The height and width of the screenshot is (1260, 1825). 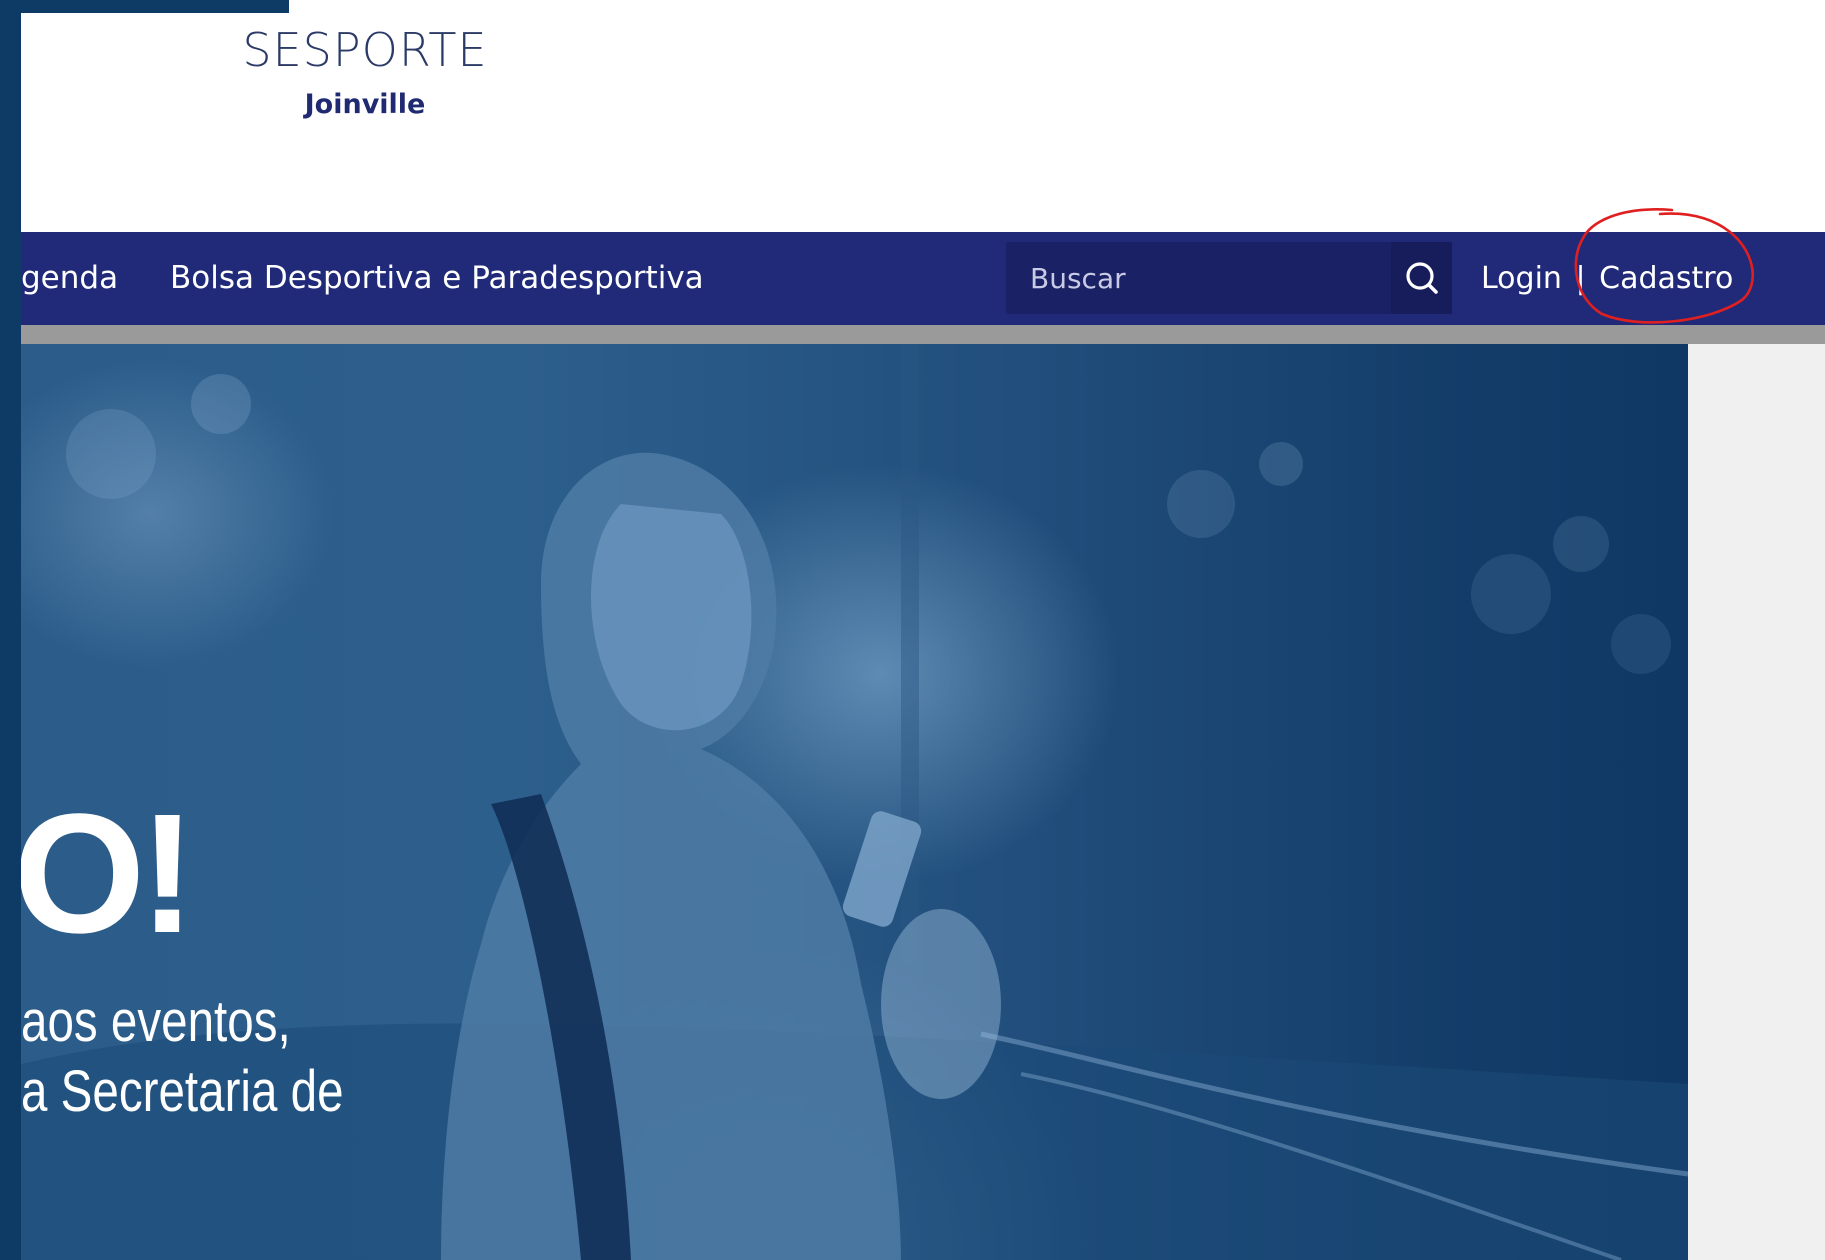 What do you see at coordinates (1756, 802) in the screenshot?
I see `right-side-panel` at bounding box center [1756, 802].